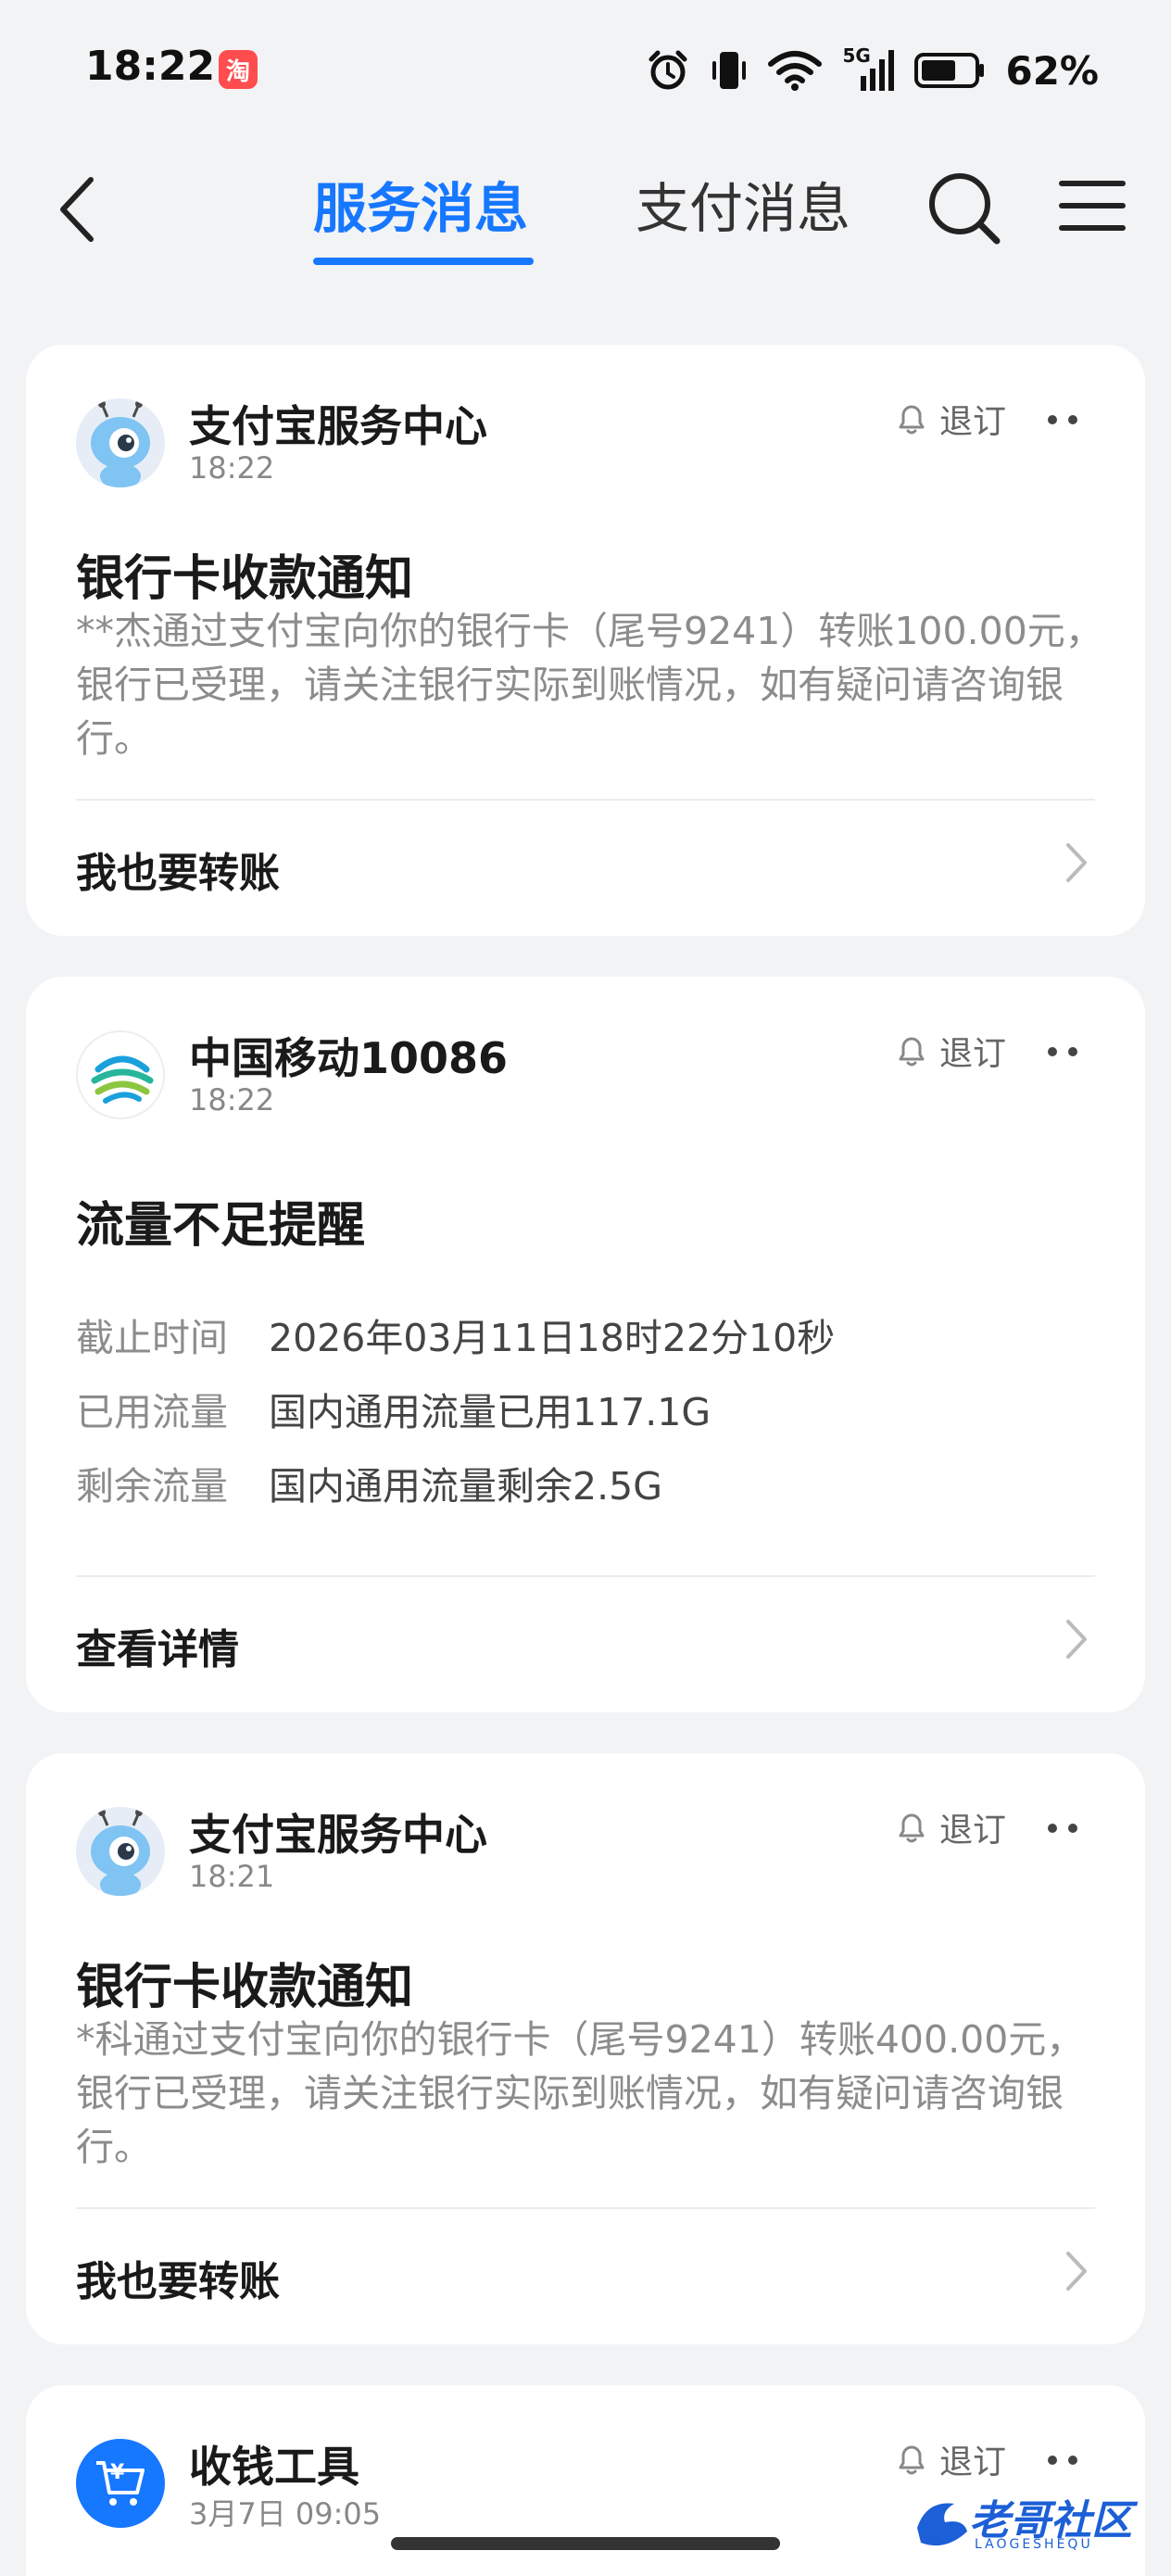 The height and width of the screenshot is (2576, 1171). I want to click on taobao-app-icon: 淘, so click(238, 69).